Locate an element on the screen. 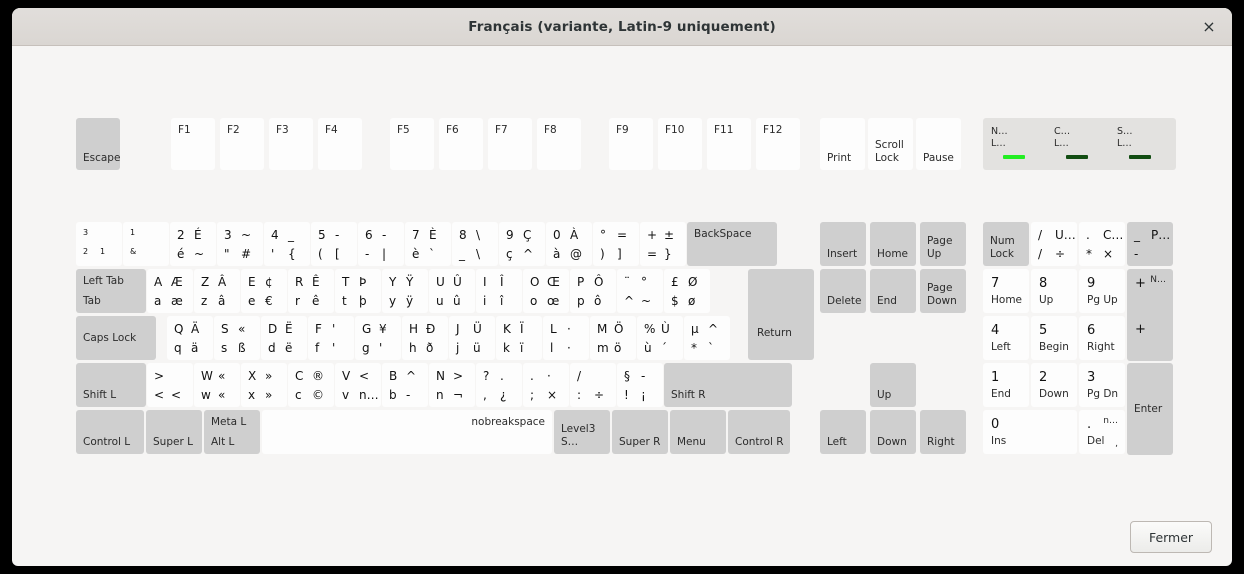 This screenshot has height=574, width=1244. key-letter-top-10: ¨ ° ^ ~ is located at coordinates (640, 291).